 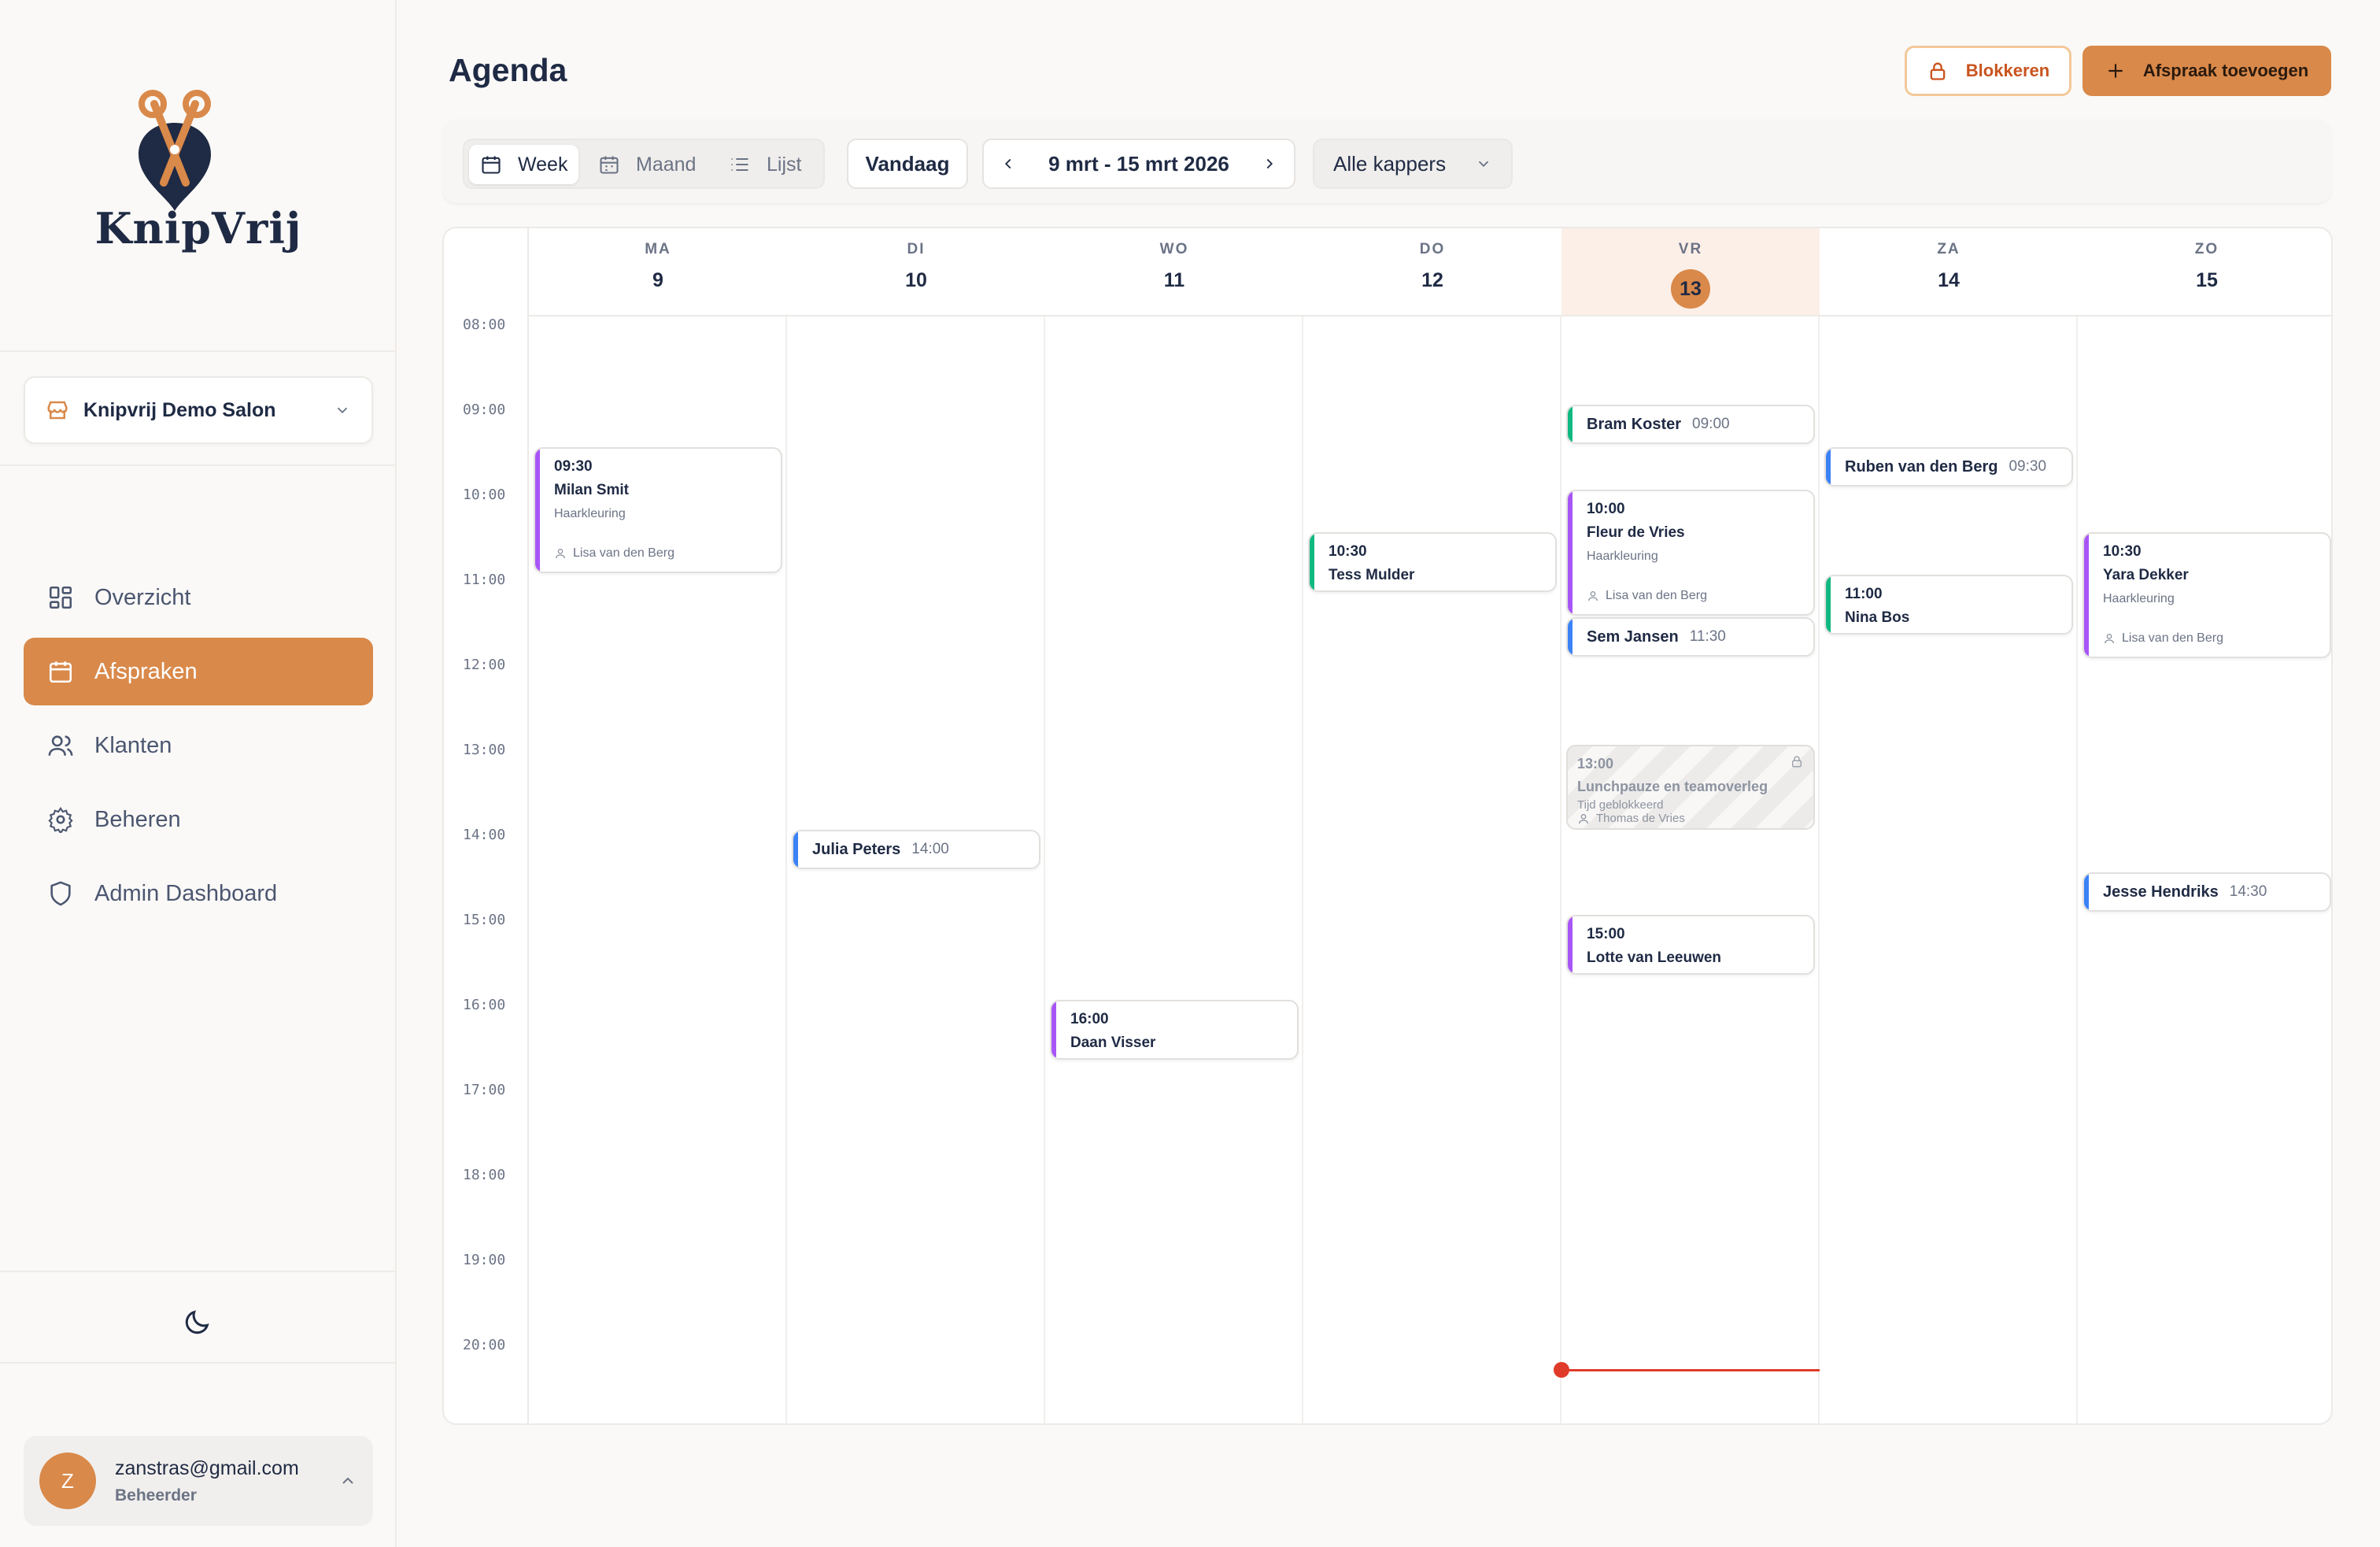 I want to click on appointment-card: 11:00Nina BosKnippen + Baard, so click(x=1948, y=605).